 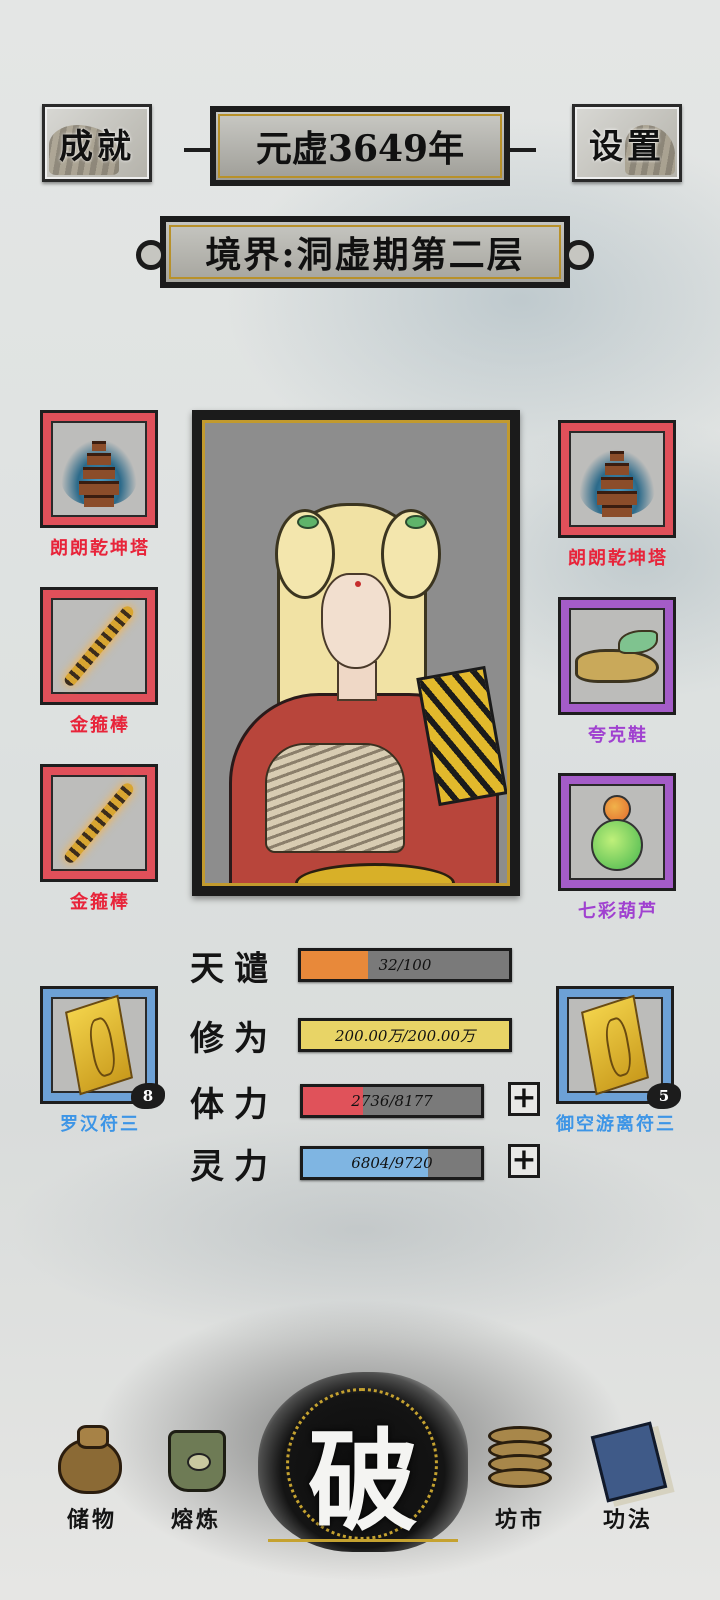 I want to click on shoe-icon, so click(x=617, y=656).